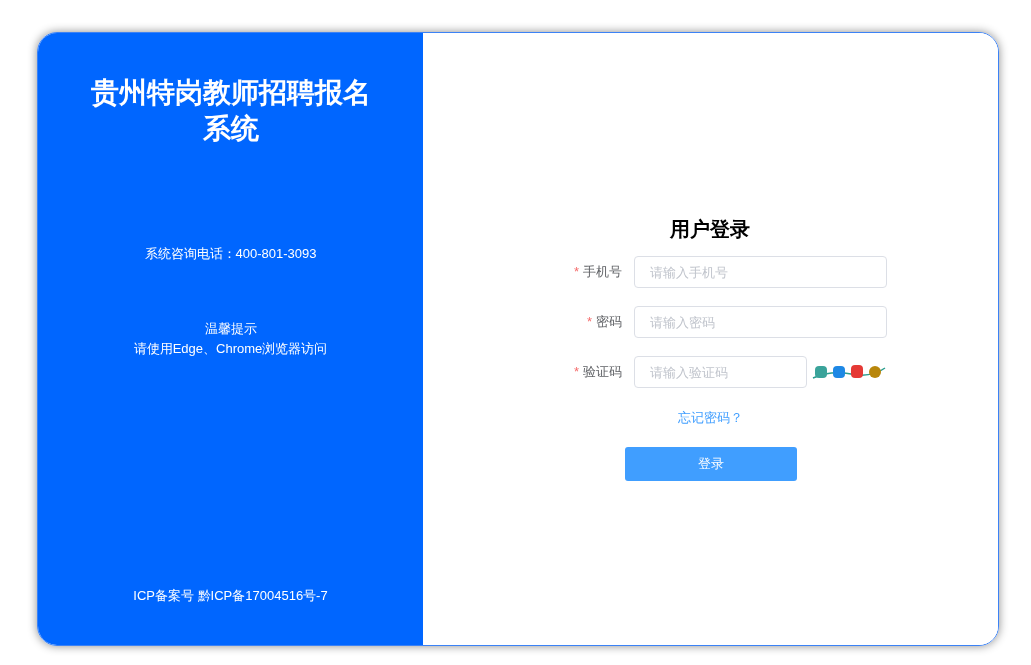 The width and height of the screenshot is (1031, 665). I want to click on login-button: 登录, so click(710, 463).